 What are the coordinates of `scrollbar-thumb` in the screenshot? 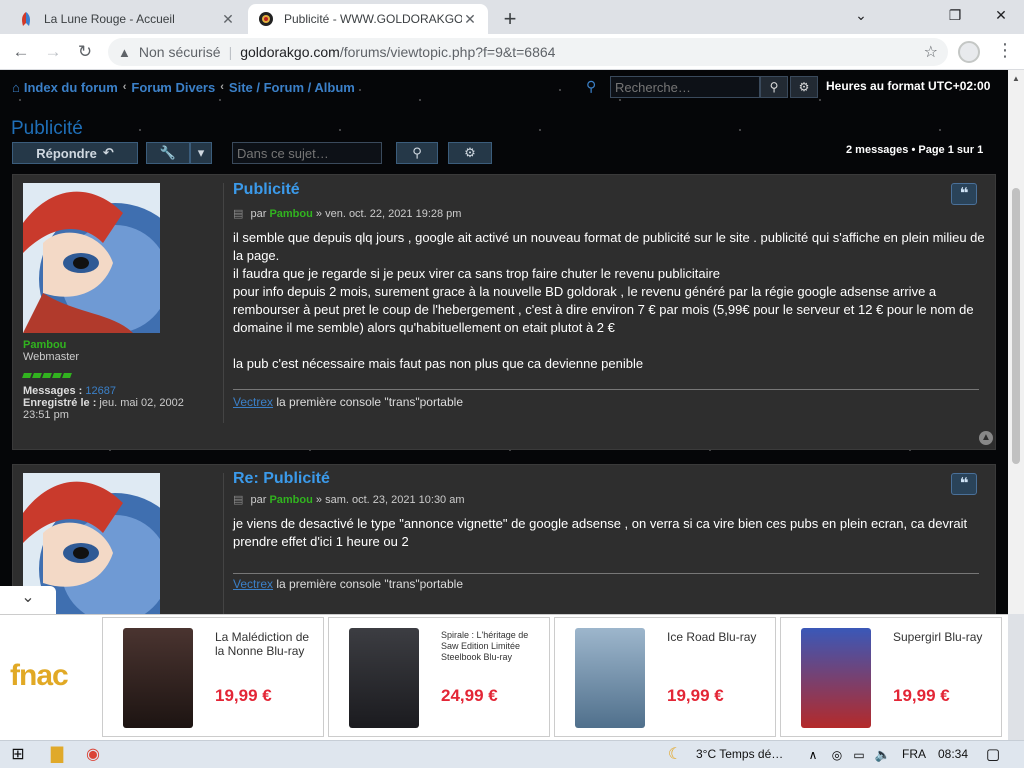 It's located at (1016, 326).